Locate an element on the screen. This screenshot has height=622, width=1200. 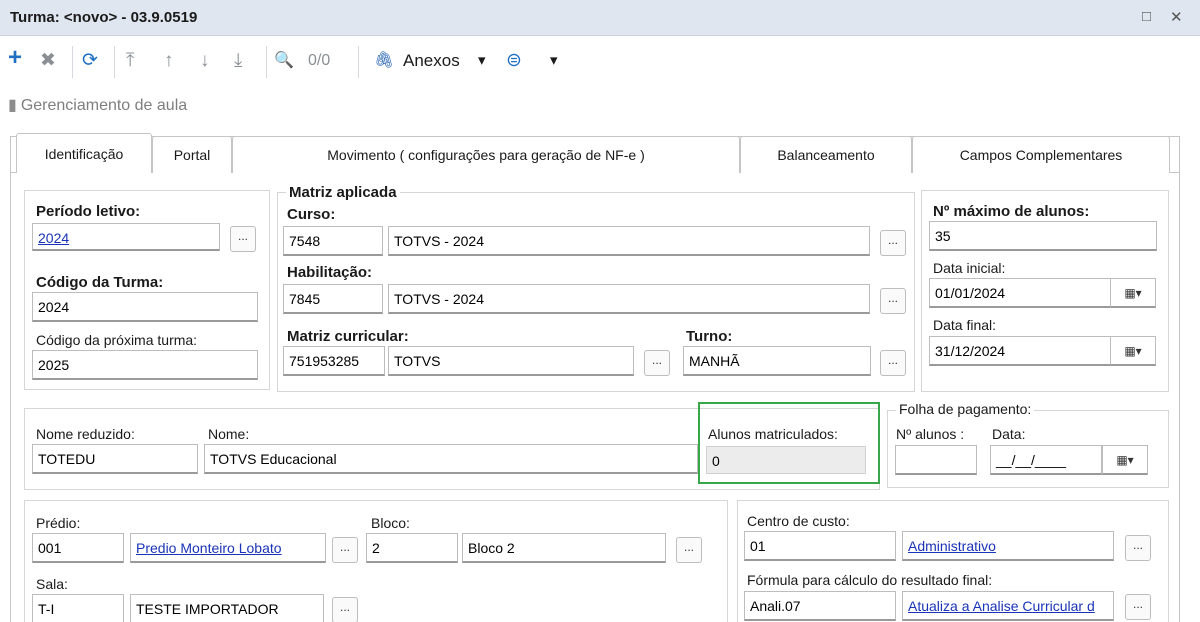
centro-custo-label: Centro de custo: is located at coordinates (798, 521).